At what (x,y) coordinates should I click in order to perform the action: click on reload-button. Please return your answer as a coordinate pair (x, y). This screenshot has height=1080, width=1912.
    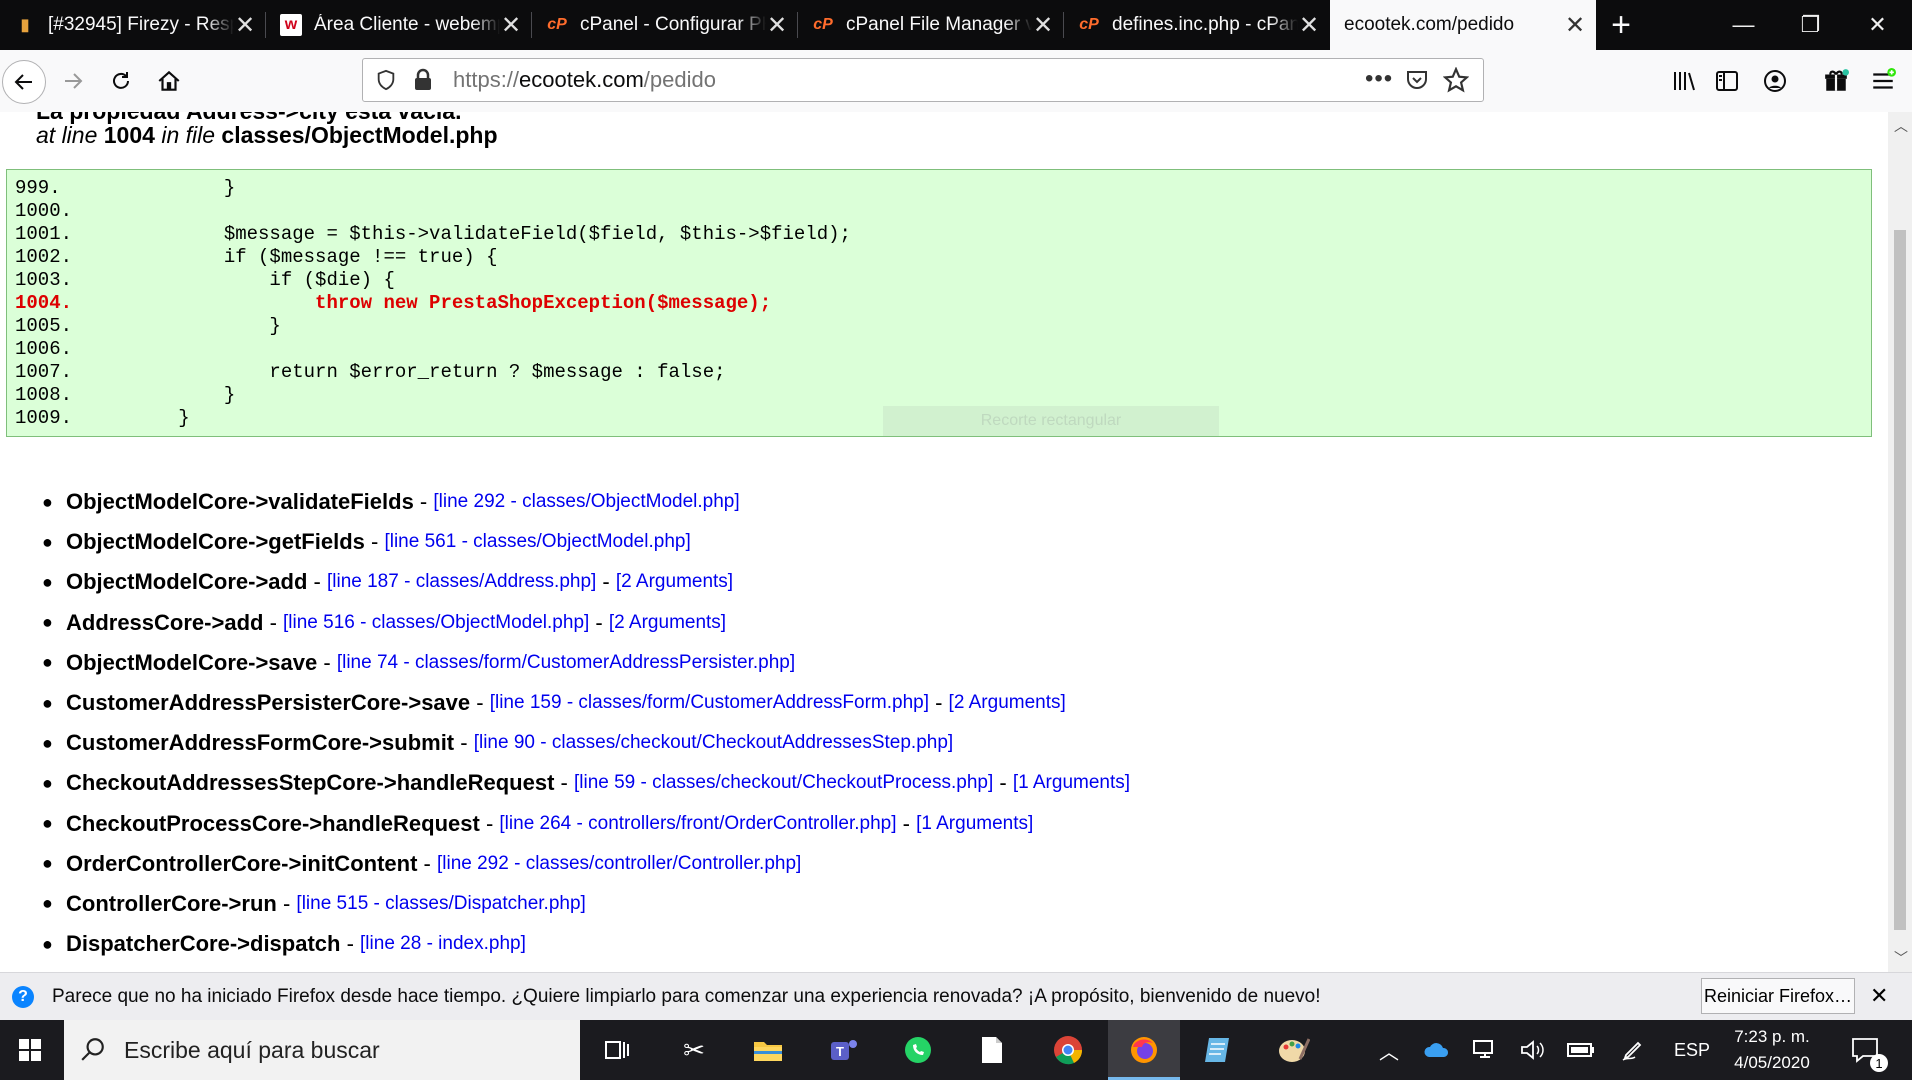
    Looking at the image, I should click on (121, 81).